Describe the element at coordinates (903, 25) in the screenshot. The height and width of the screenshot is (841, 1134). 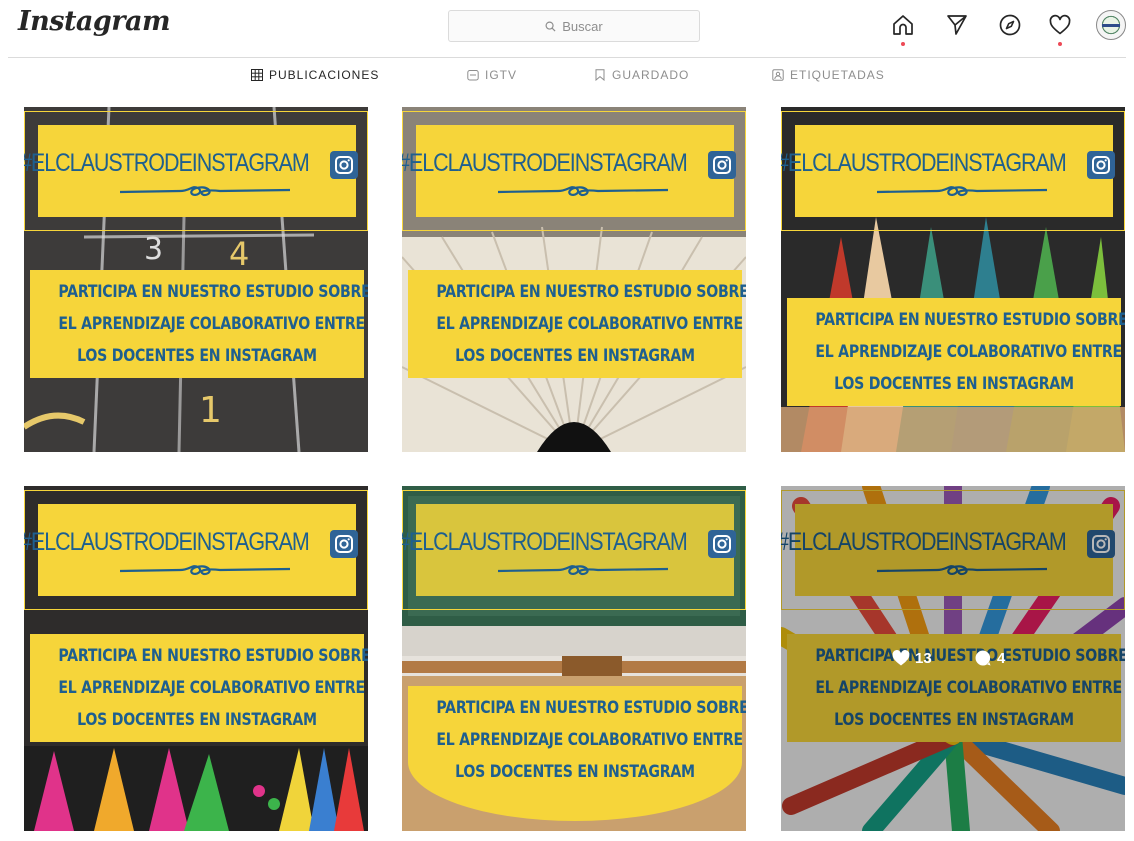
I see `home-icon` at that location.